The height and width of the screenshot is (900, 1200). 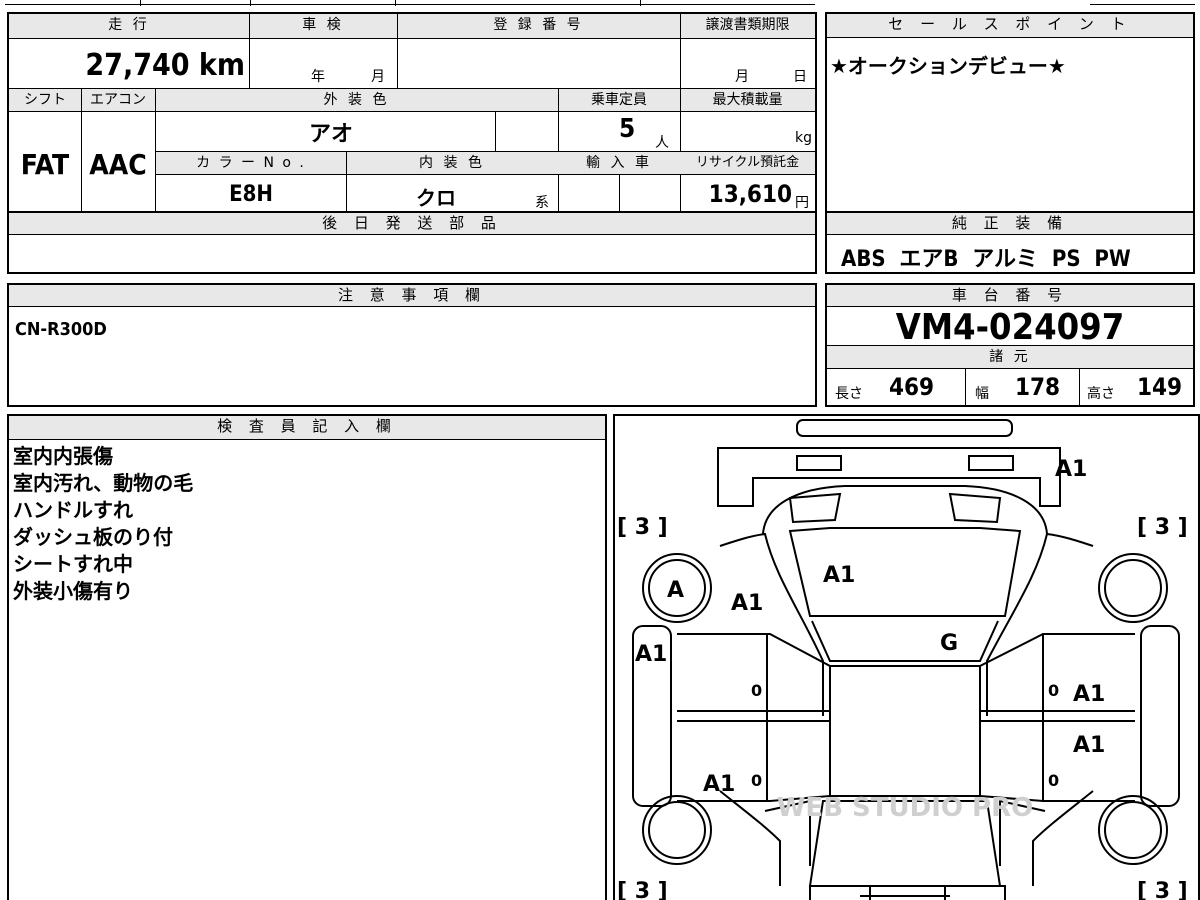 What do you see at coordinates (93, 537) in the screenshot?
I see `inspector-note: ダッシュ板のり付` at bounding box center [93, 537].